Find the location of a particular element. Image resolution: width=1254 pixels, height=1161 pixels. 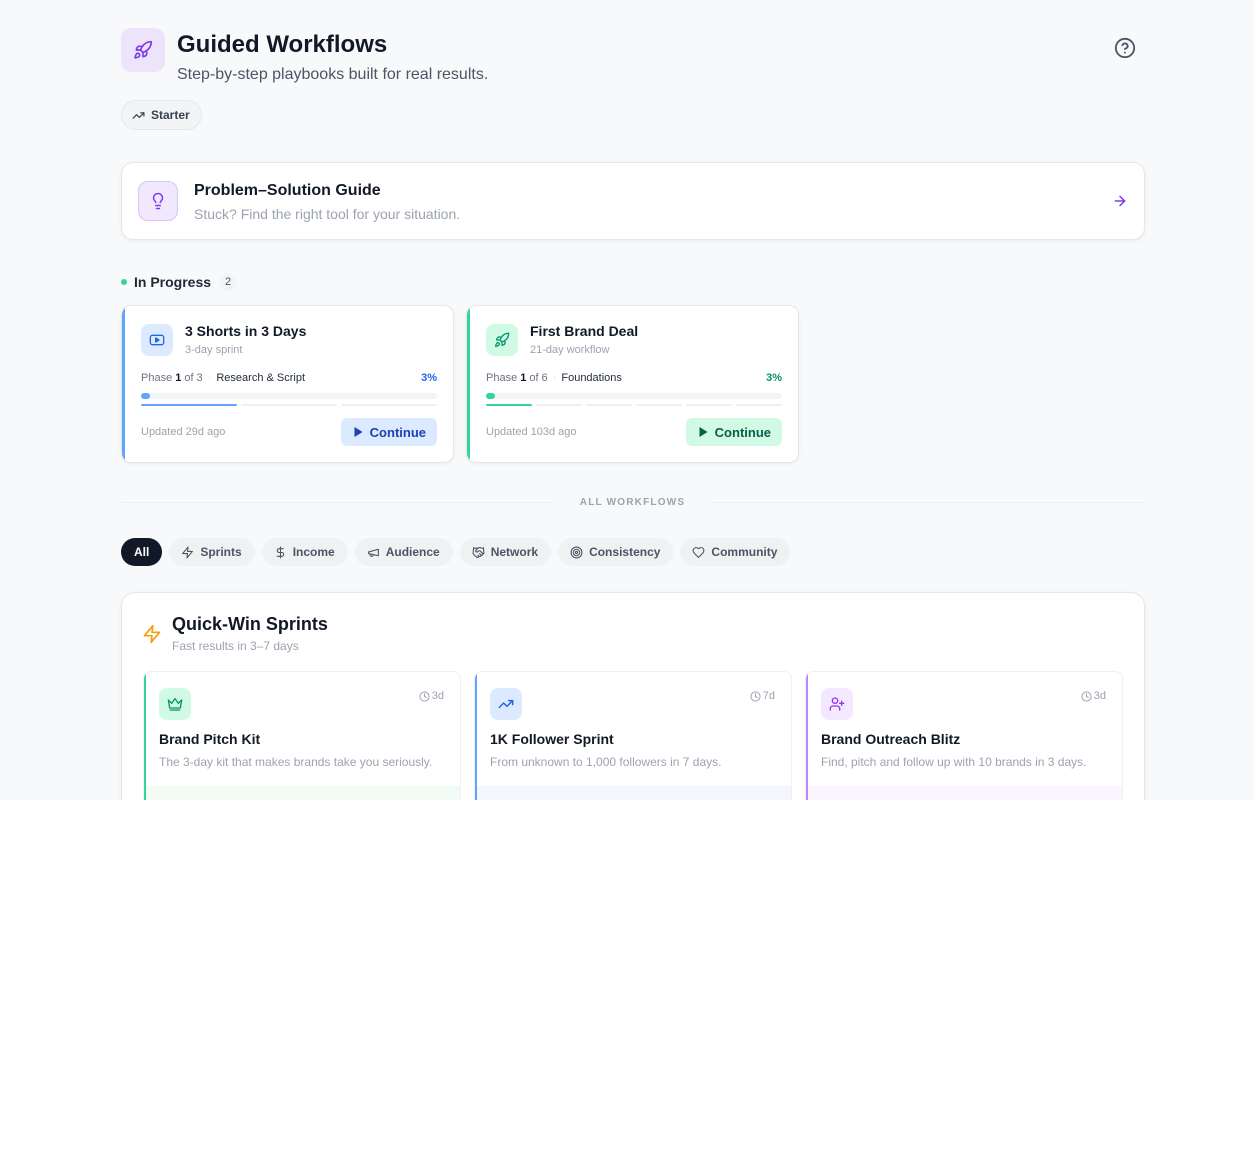

filter-chip-label: Sprints is located at coordinates (221, 552).